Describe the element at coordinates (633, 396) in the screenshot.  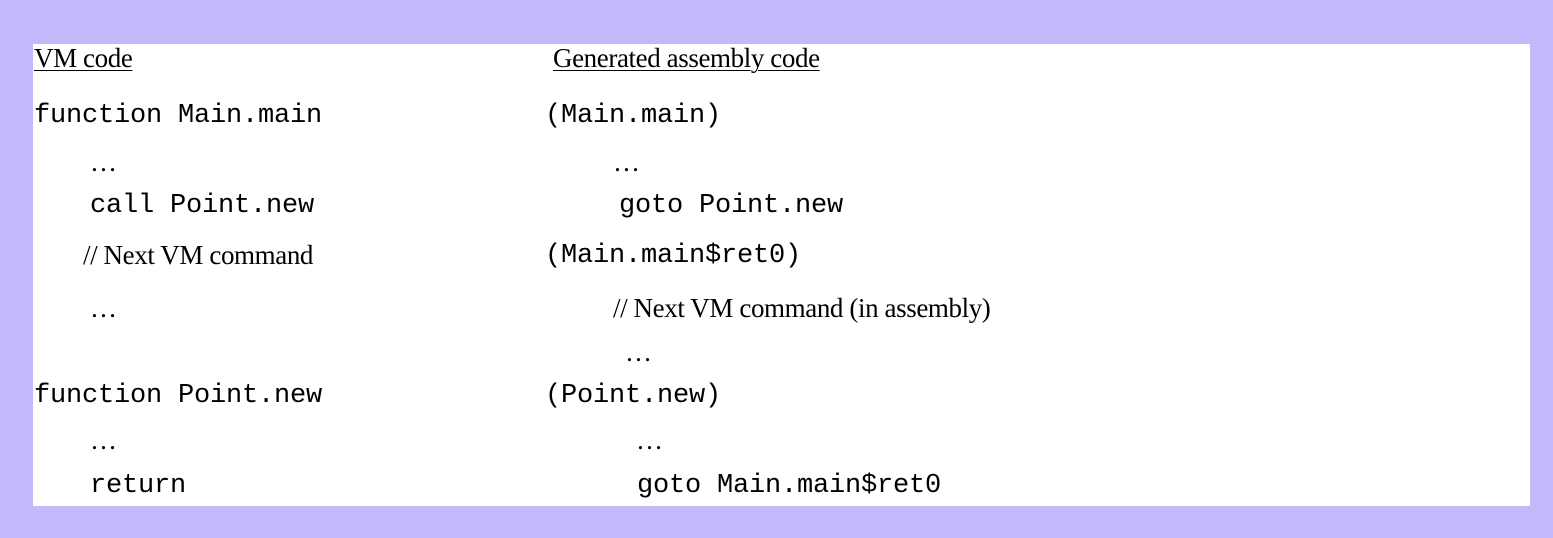
I see `asm-line-label-point-new: (Point.new)` at that location.